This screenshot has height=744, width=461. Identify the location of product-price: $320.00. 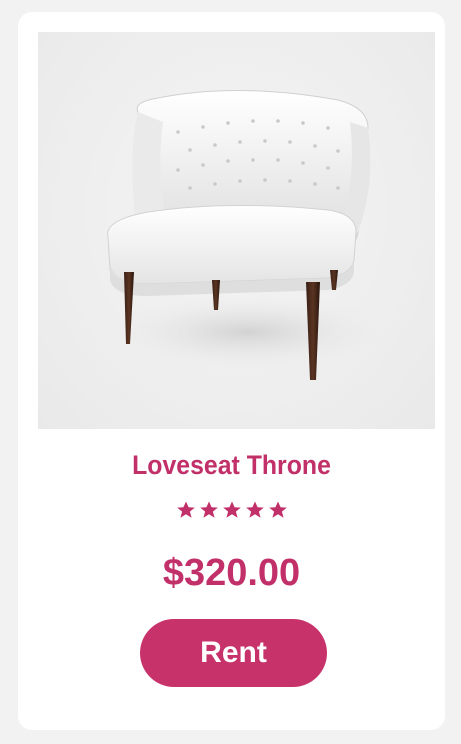
(231, 573).